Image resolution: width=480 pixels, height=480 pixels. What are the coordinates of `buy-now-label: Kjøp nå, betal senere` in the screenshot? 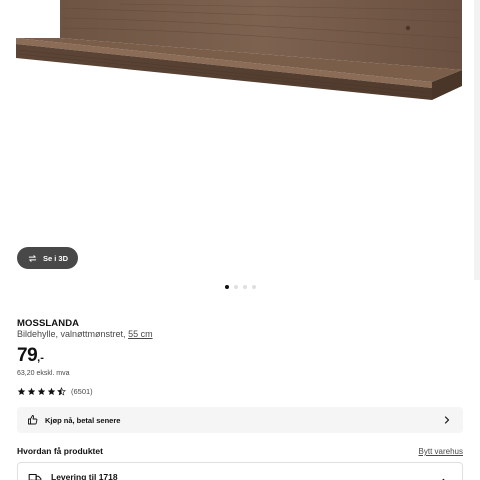 It's located at (83, 420).